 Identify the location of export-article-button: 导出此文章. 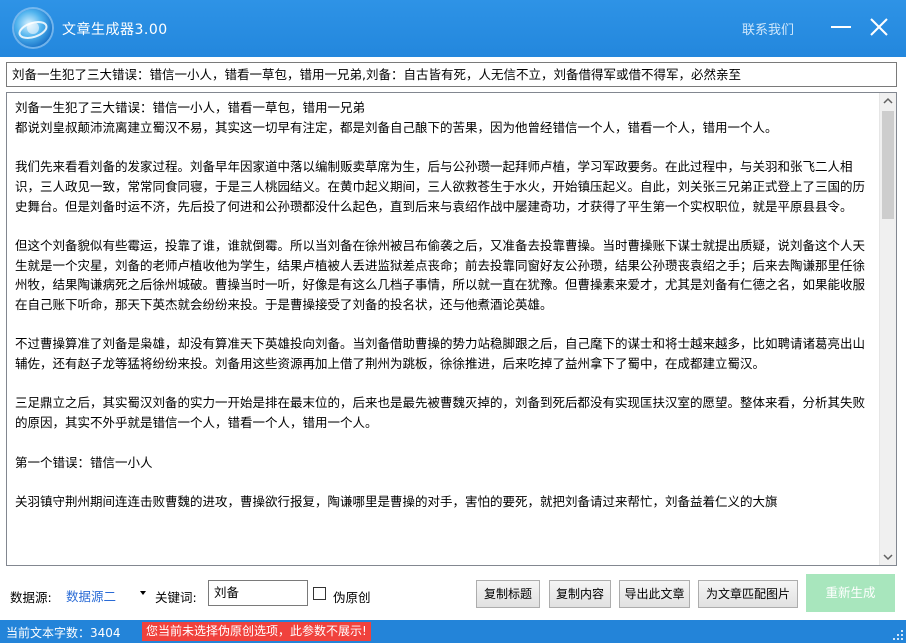
(654, 594).